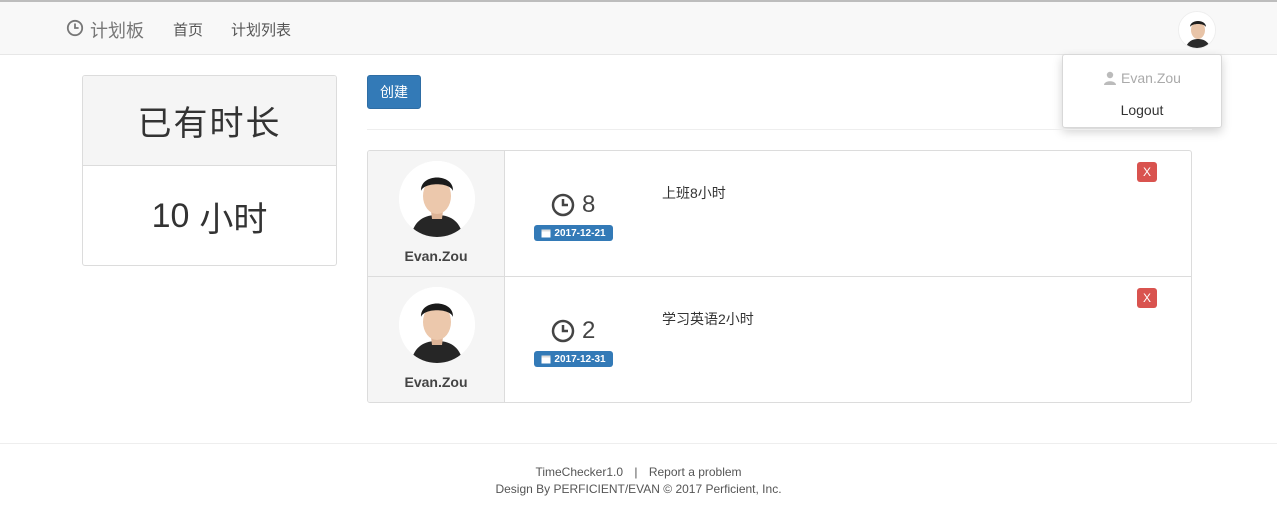 The width and height of the screenshot is (1277, 513). I want to click on report-problem-link: Report a problem, so click(695, 472).